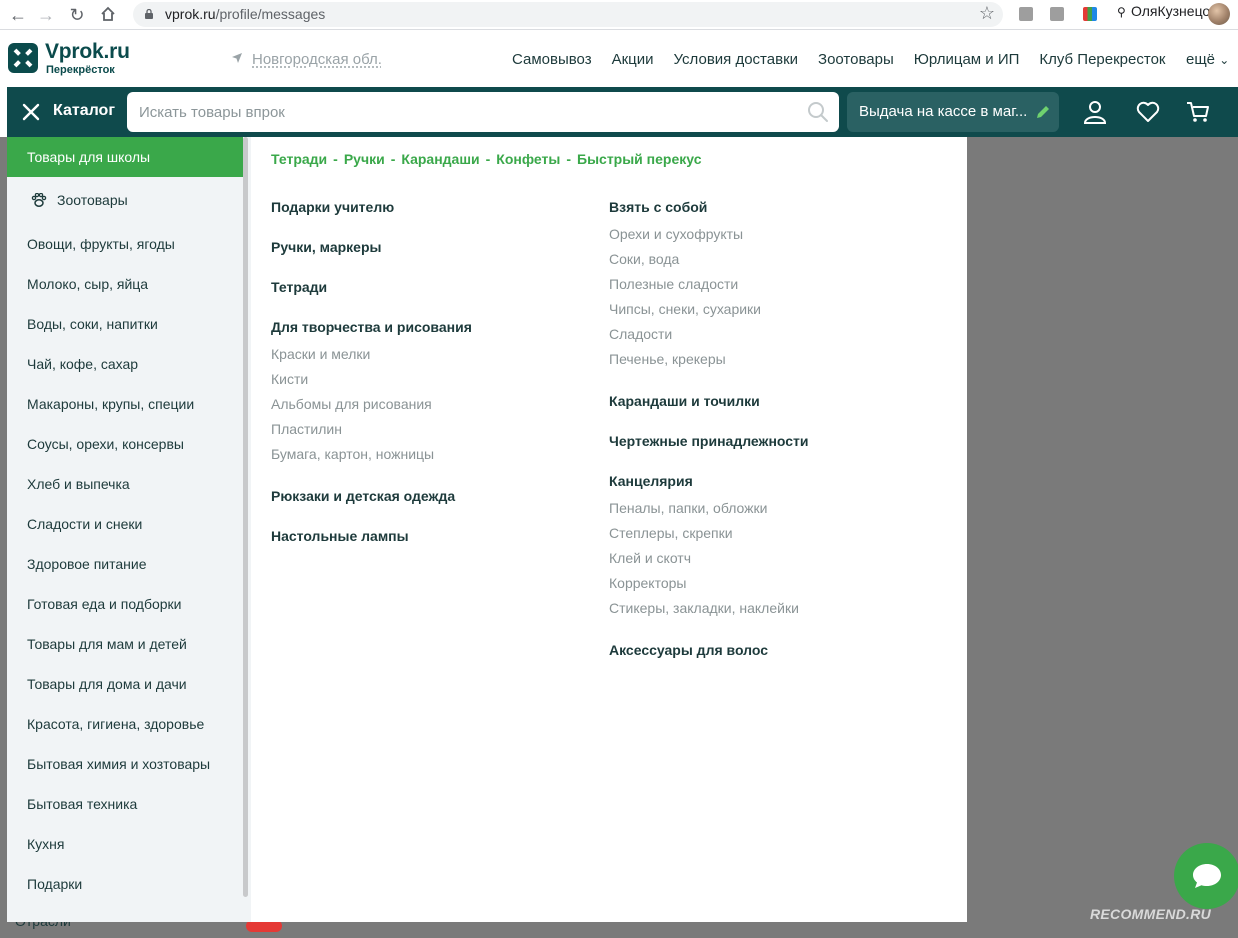 This screenshot has width=1238, height=938. I want to click on catalog-label: Каталог, so click(84, 110).